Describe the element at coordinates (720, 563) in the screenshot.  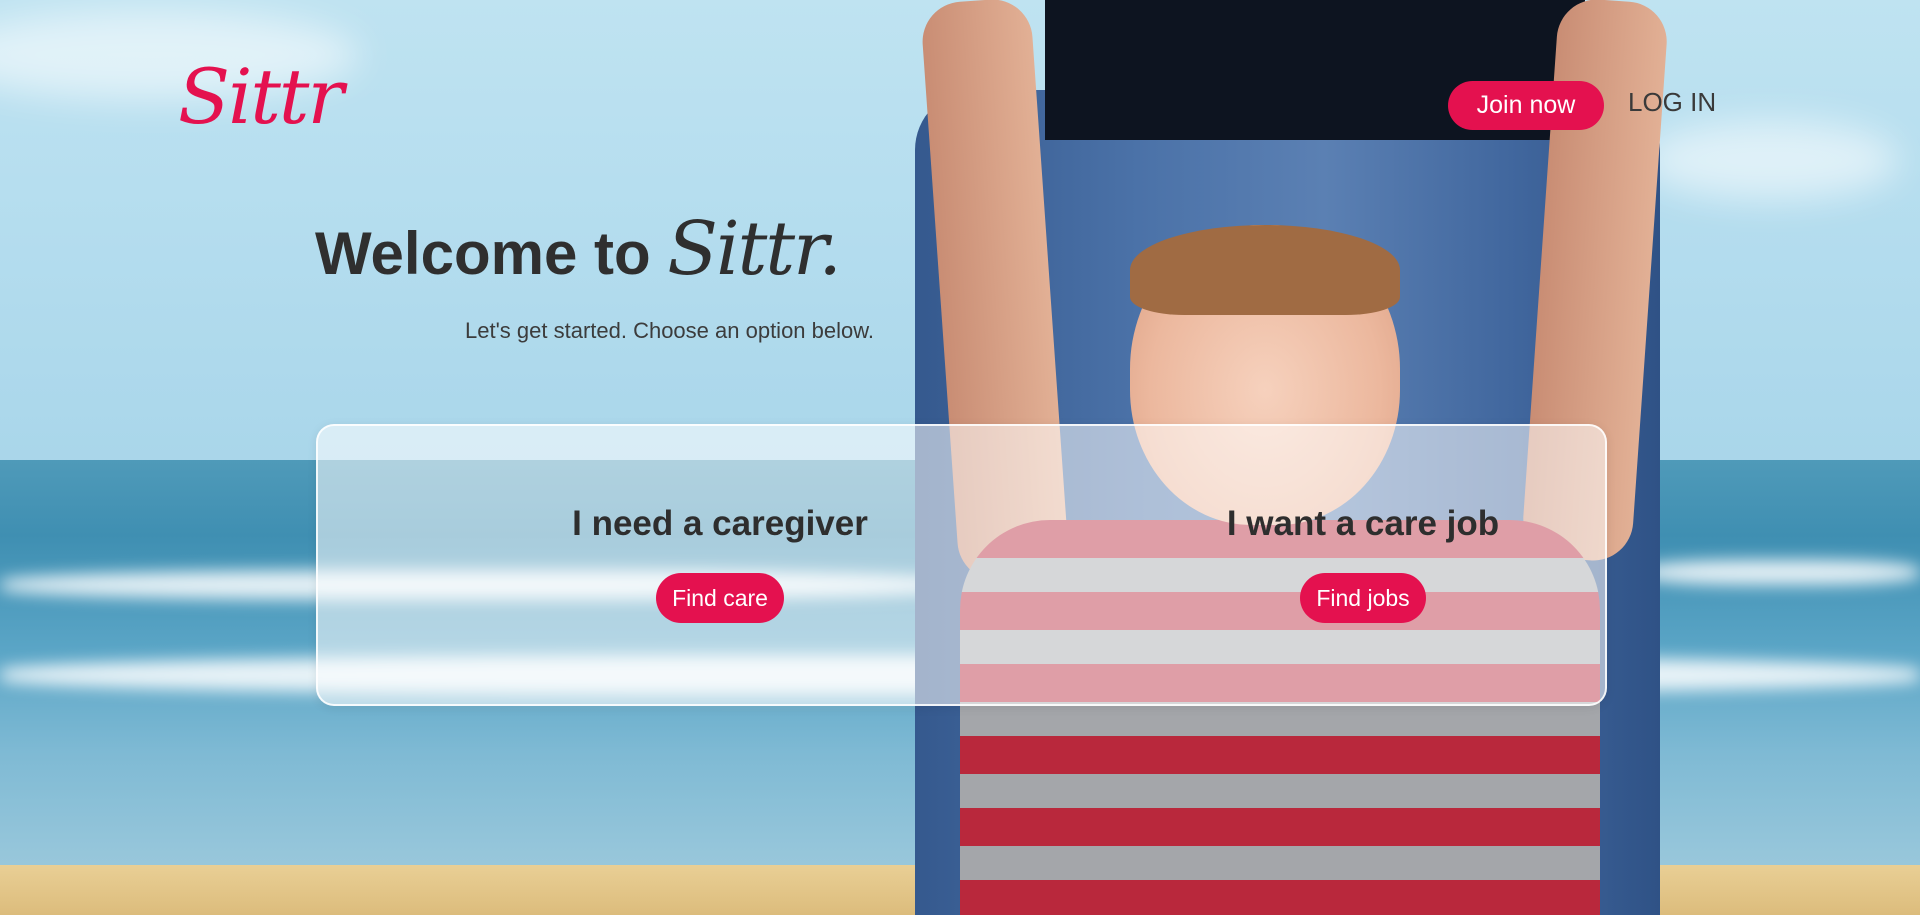
I see `caregiver-option: I need a caregiver Find care` at that location.